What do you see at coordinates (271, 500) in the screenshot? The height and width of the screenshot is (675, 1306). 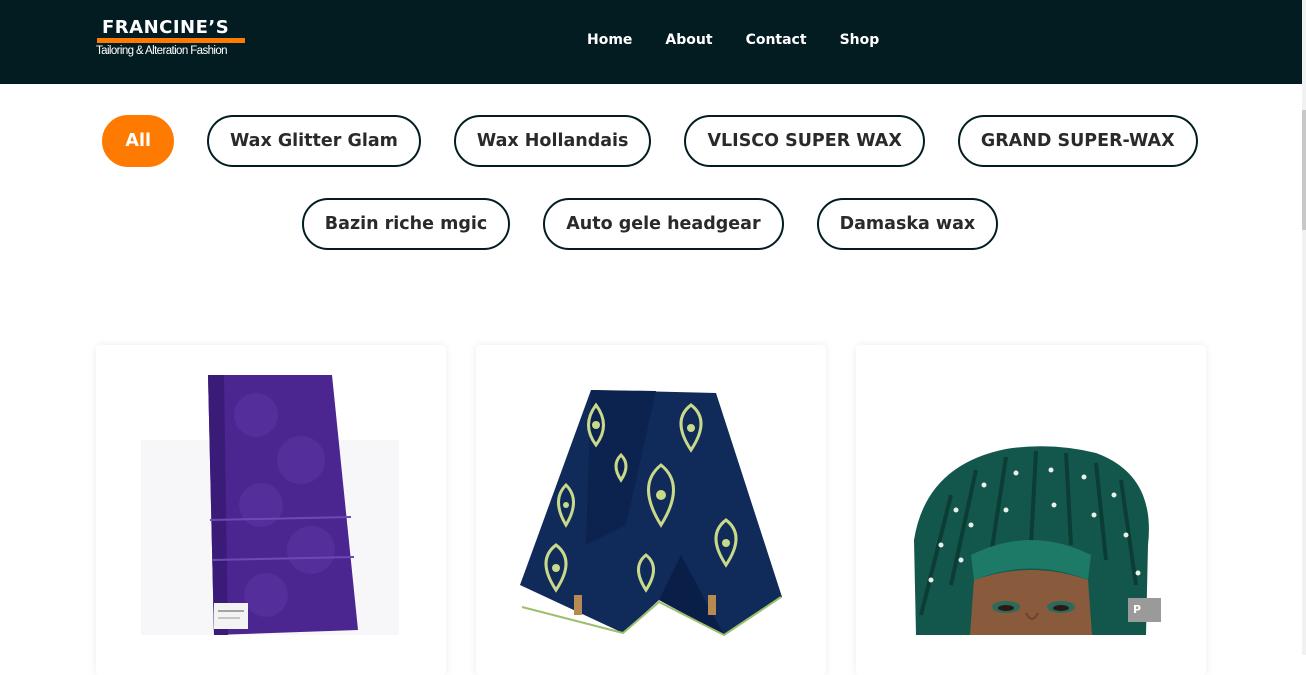 I see `purple-bazin-fabric-image` at bounding box center [271, 500].